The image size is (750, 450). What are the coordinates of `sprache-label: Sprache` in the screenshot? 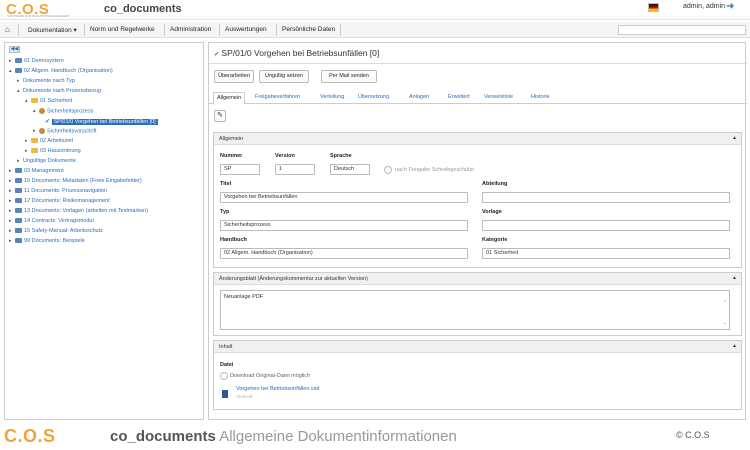 It's located at (341, 156).